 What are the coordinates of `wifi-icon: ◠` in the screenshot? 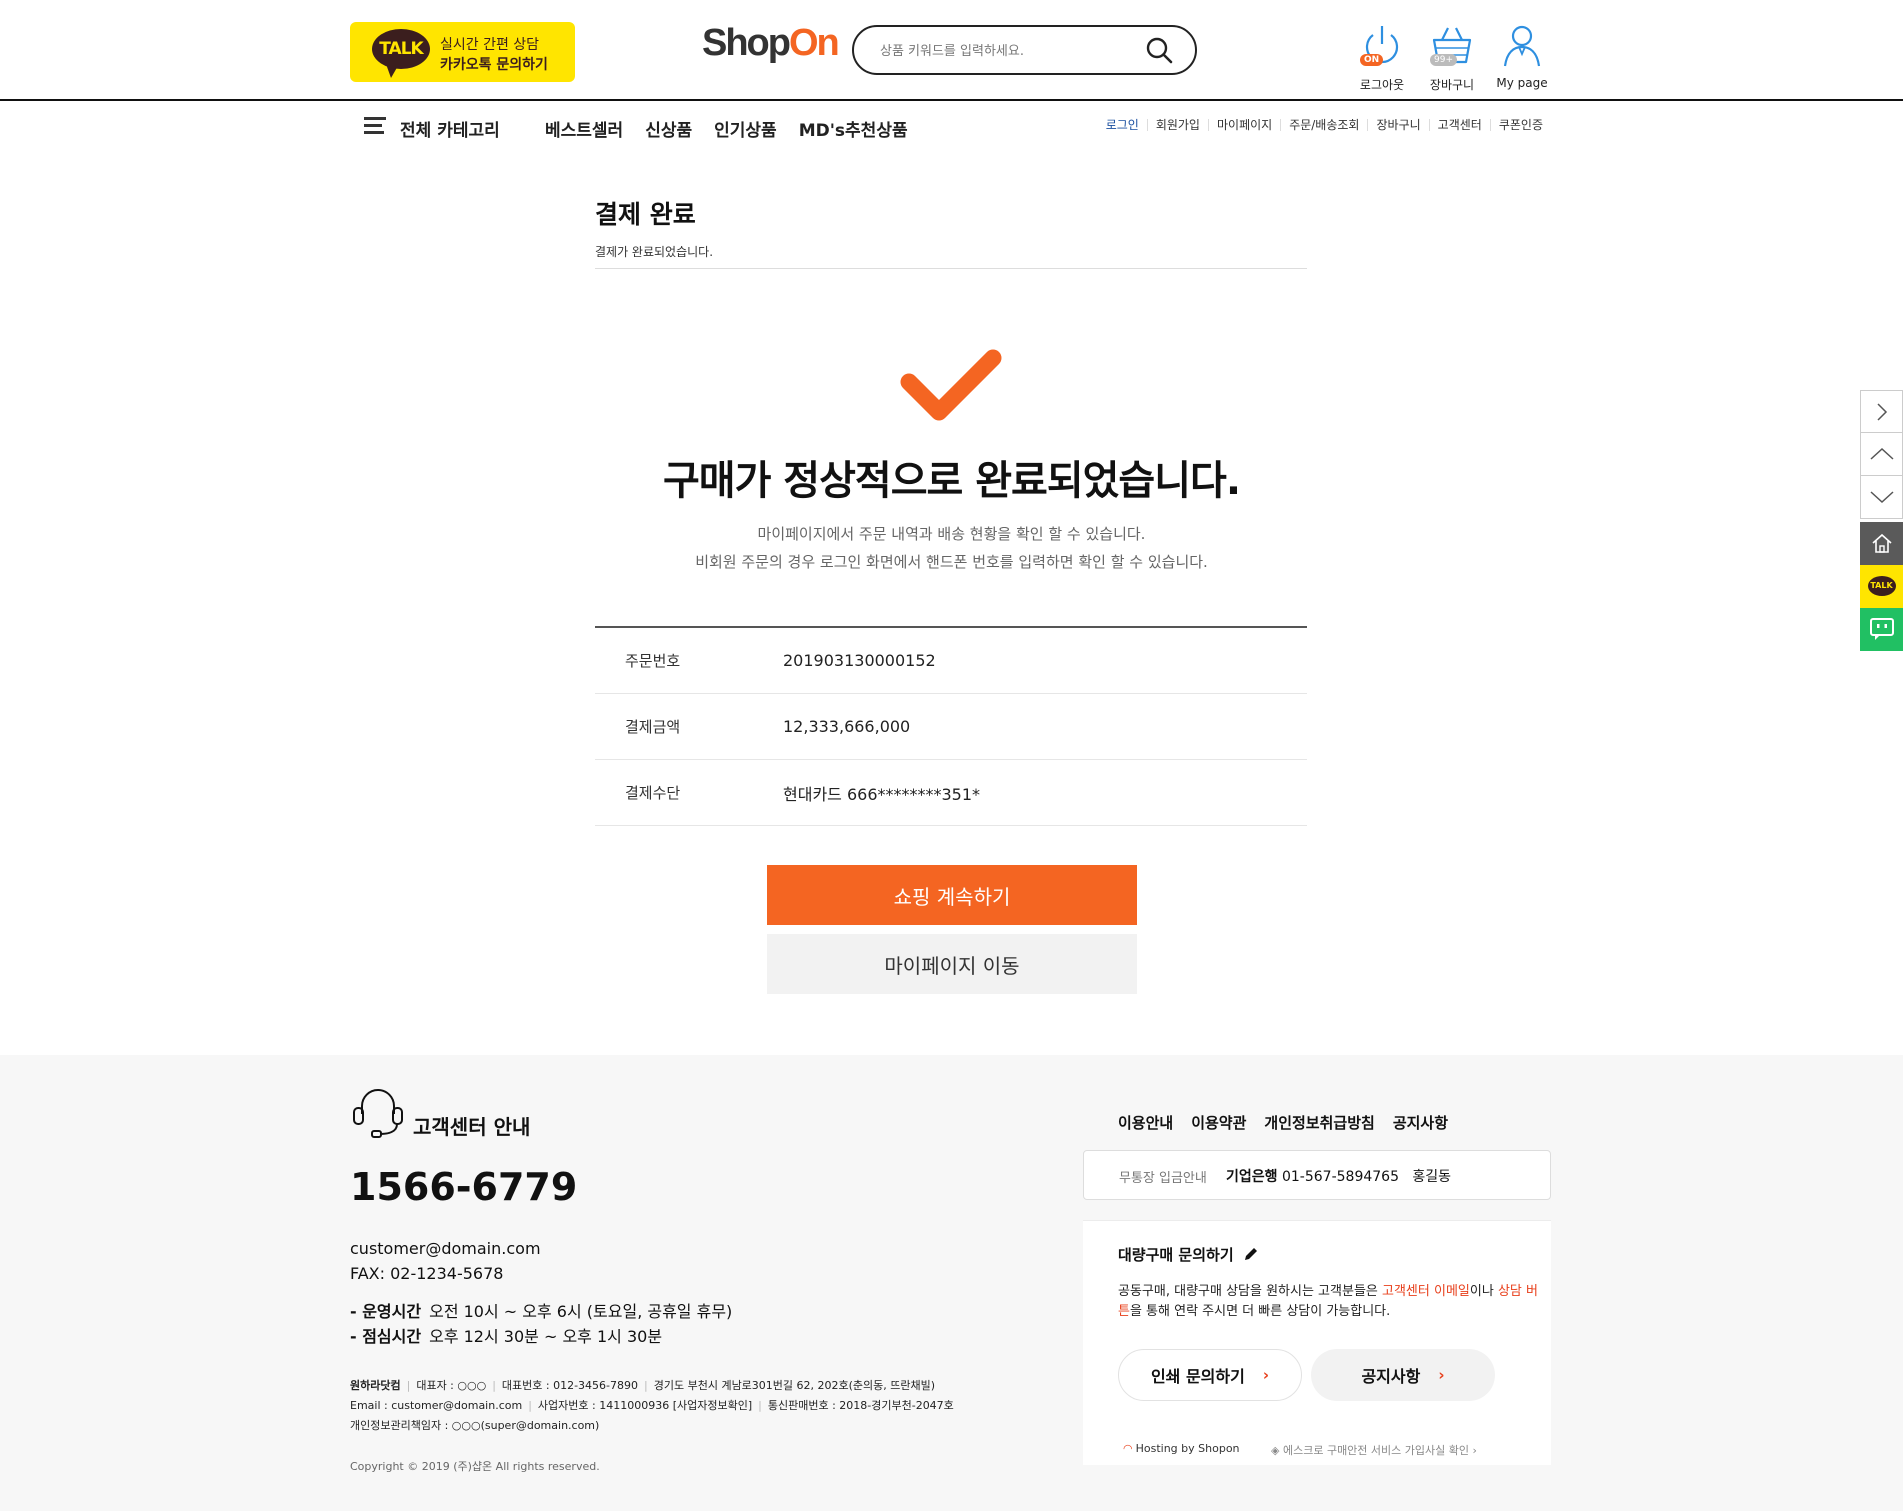 It's located at (1128, 1448).